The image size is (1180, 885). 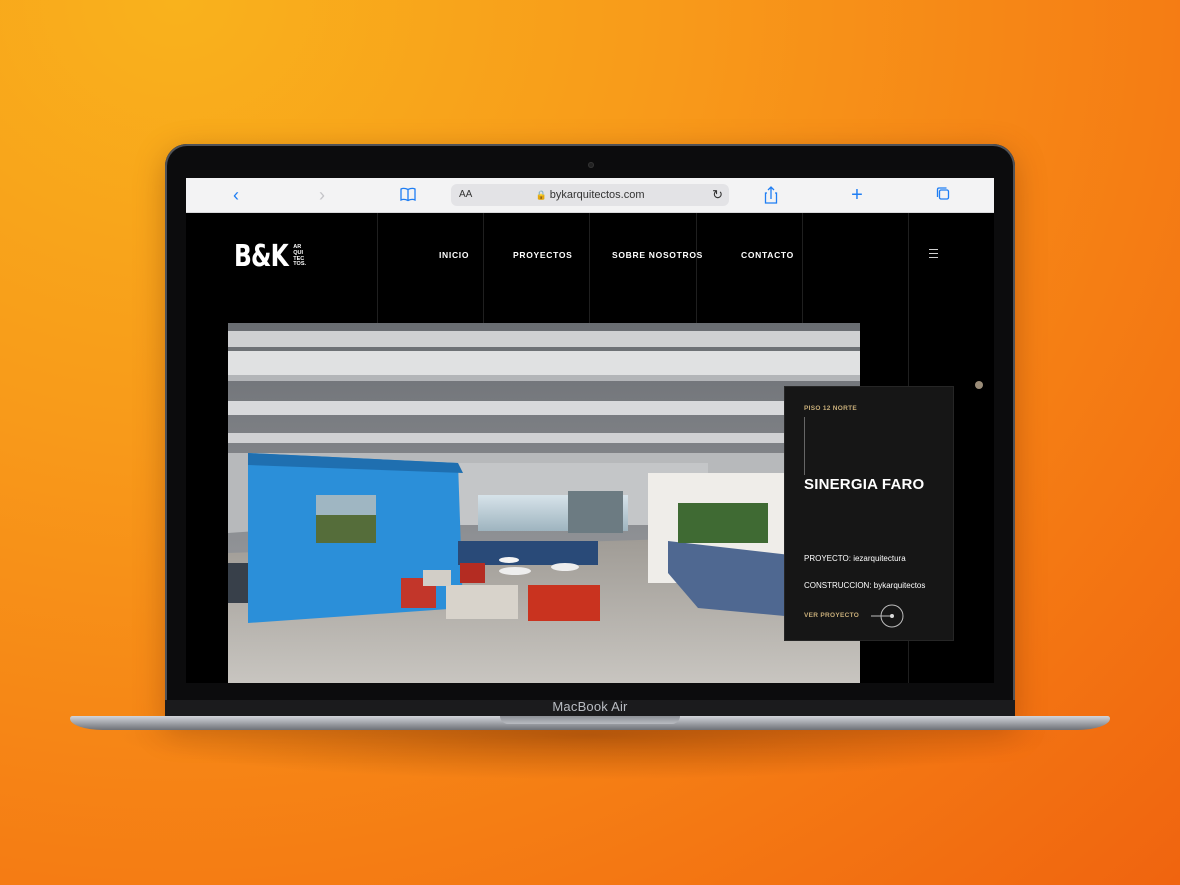 What do you see at coordinates (300, 255) in the screenshot?
I see `logo-subtext: AR QUI TEC TOS.` at bounding box center [300, 255].